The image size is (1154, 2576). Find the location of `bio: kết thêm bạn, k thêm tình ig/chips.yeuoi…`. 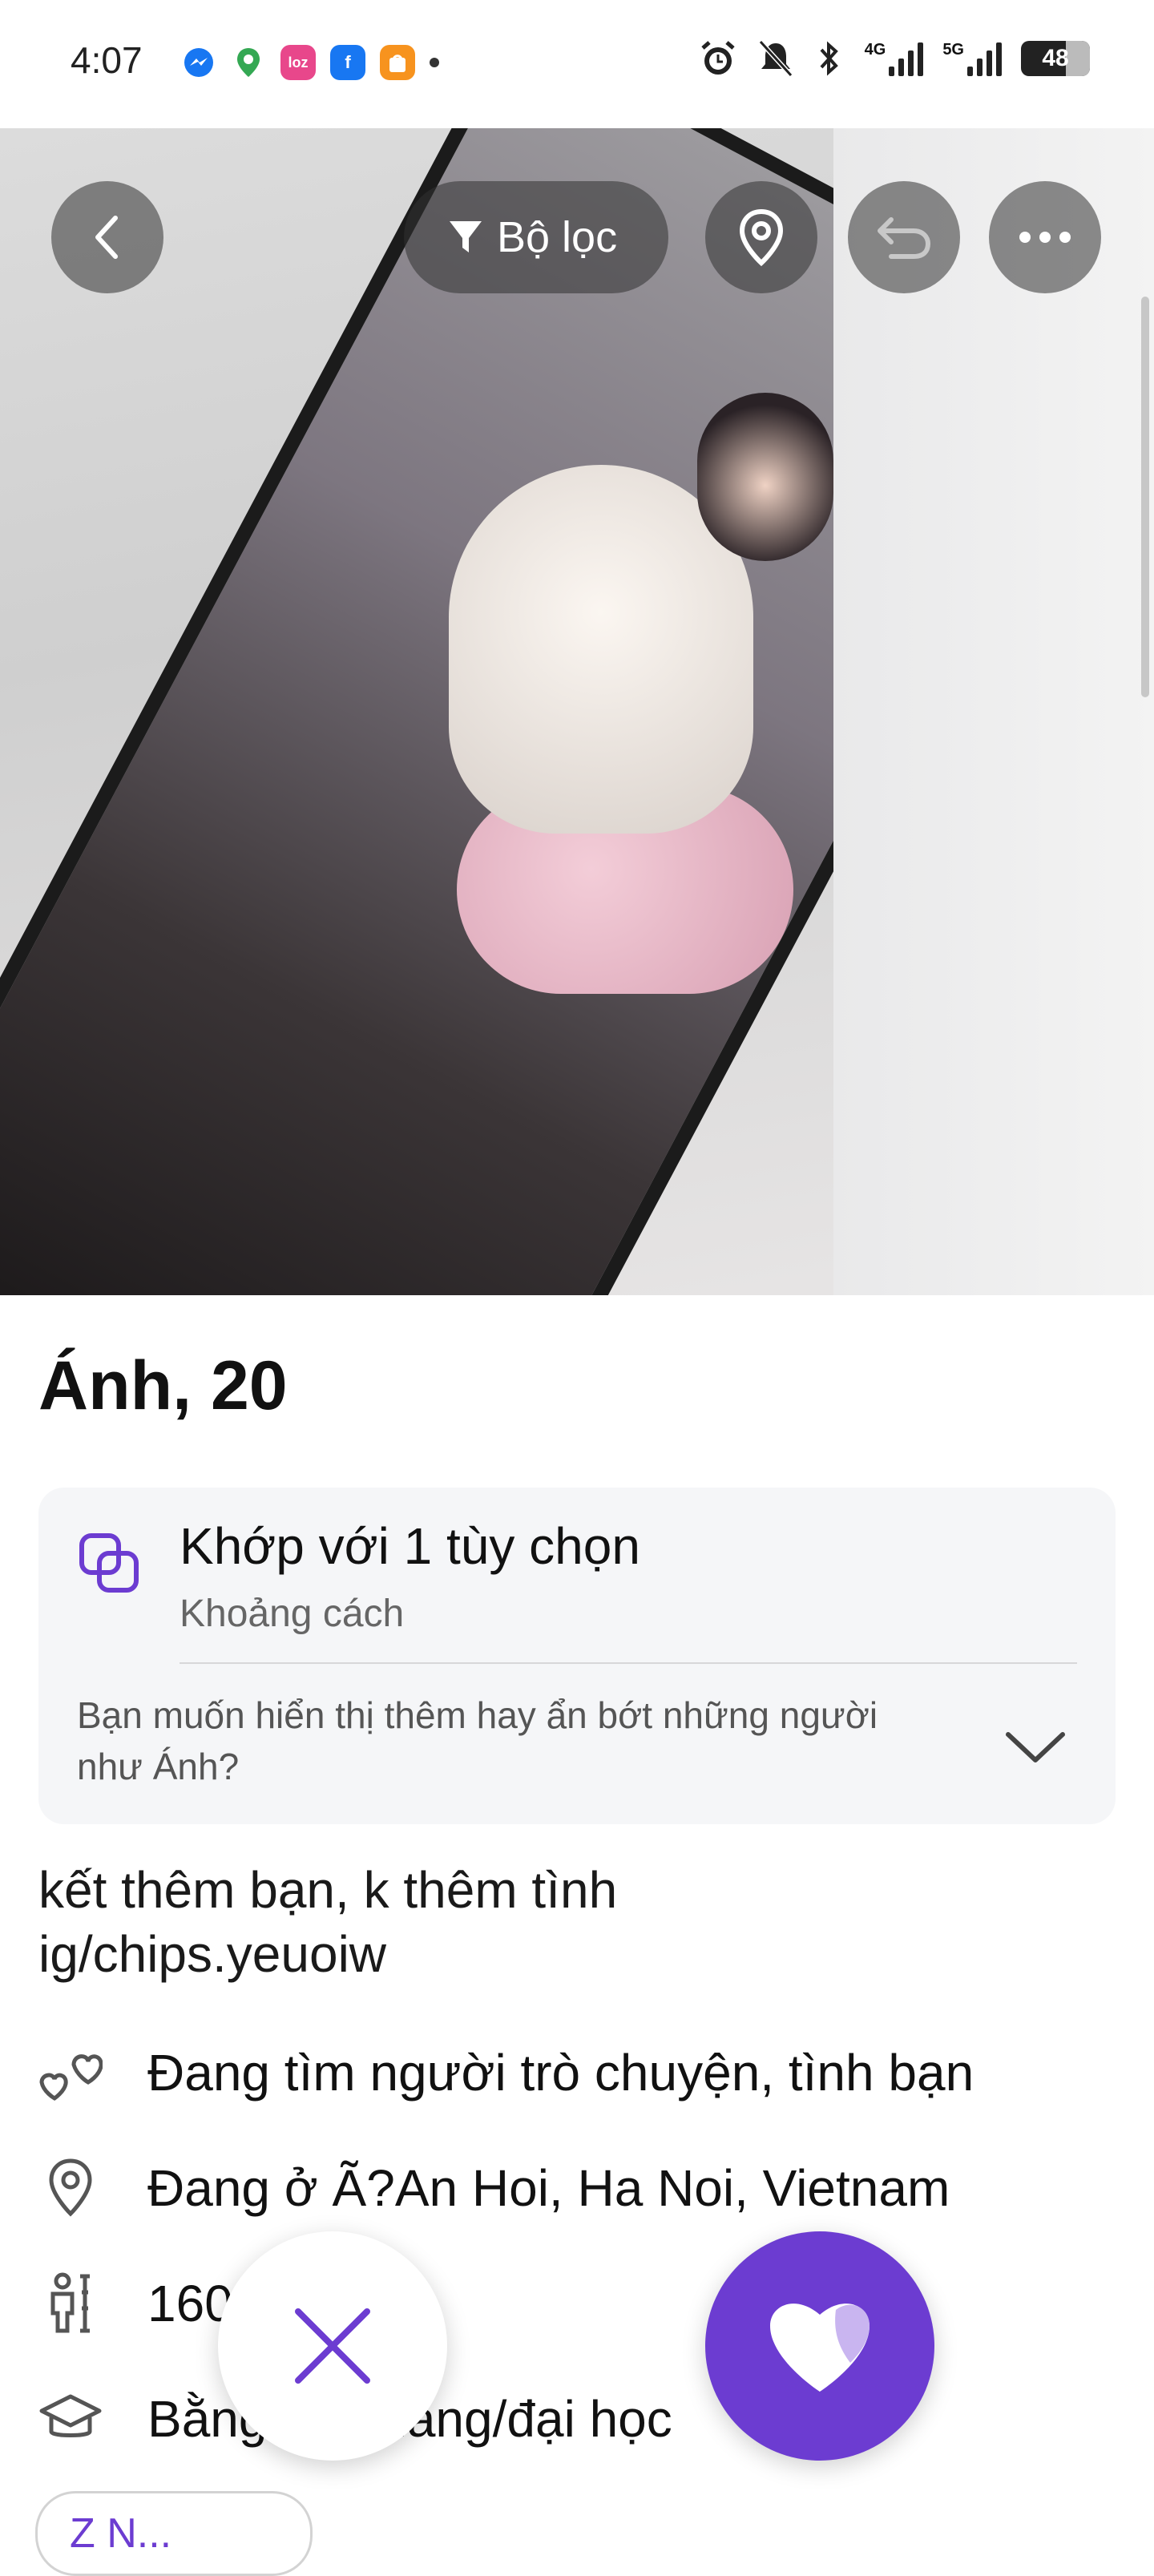

bio: kết thêm bạn, k thêm tình ig/chips.yeuoi… is located at coordinates (327, 1922).